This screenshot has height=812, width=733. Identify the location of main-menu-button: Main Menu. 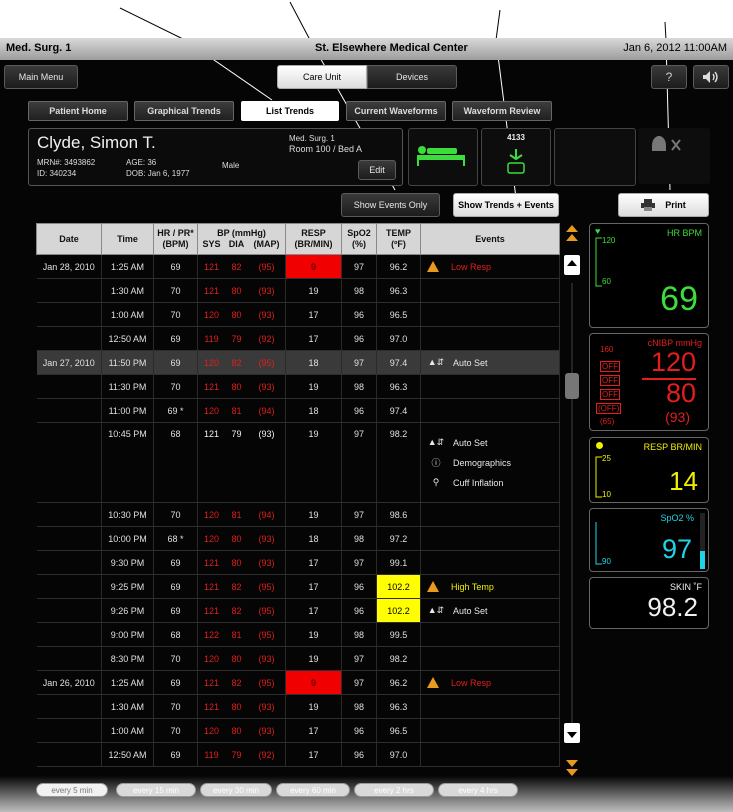
(41, 77).